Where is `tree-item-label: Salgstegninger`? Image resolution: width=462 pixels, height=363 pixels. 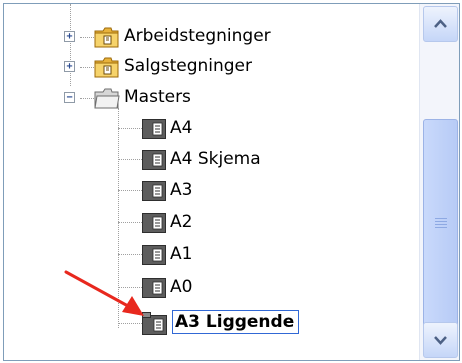 tree-item-label: Salgstegninger is located at coordinates (188, 66).